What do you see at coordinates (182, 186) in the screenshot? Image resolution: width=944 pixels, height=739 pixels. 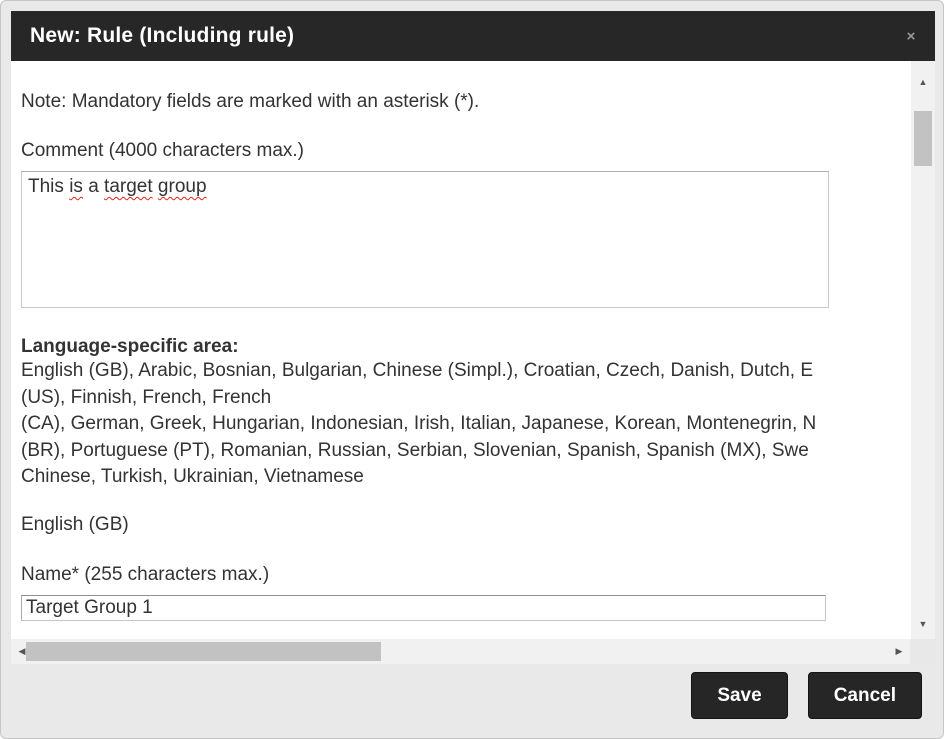 I see `comment-text-segment: group` at bounding box center [182, 186].